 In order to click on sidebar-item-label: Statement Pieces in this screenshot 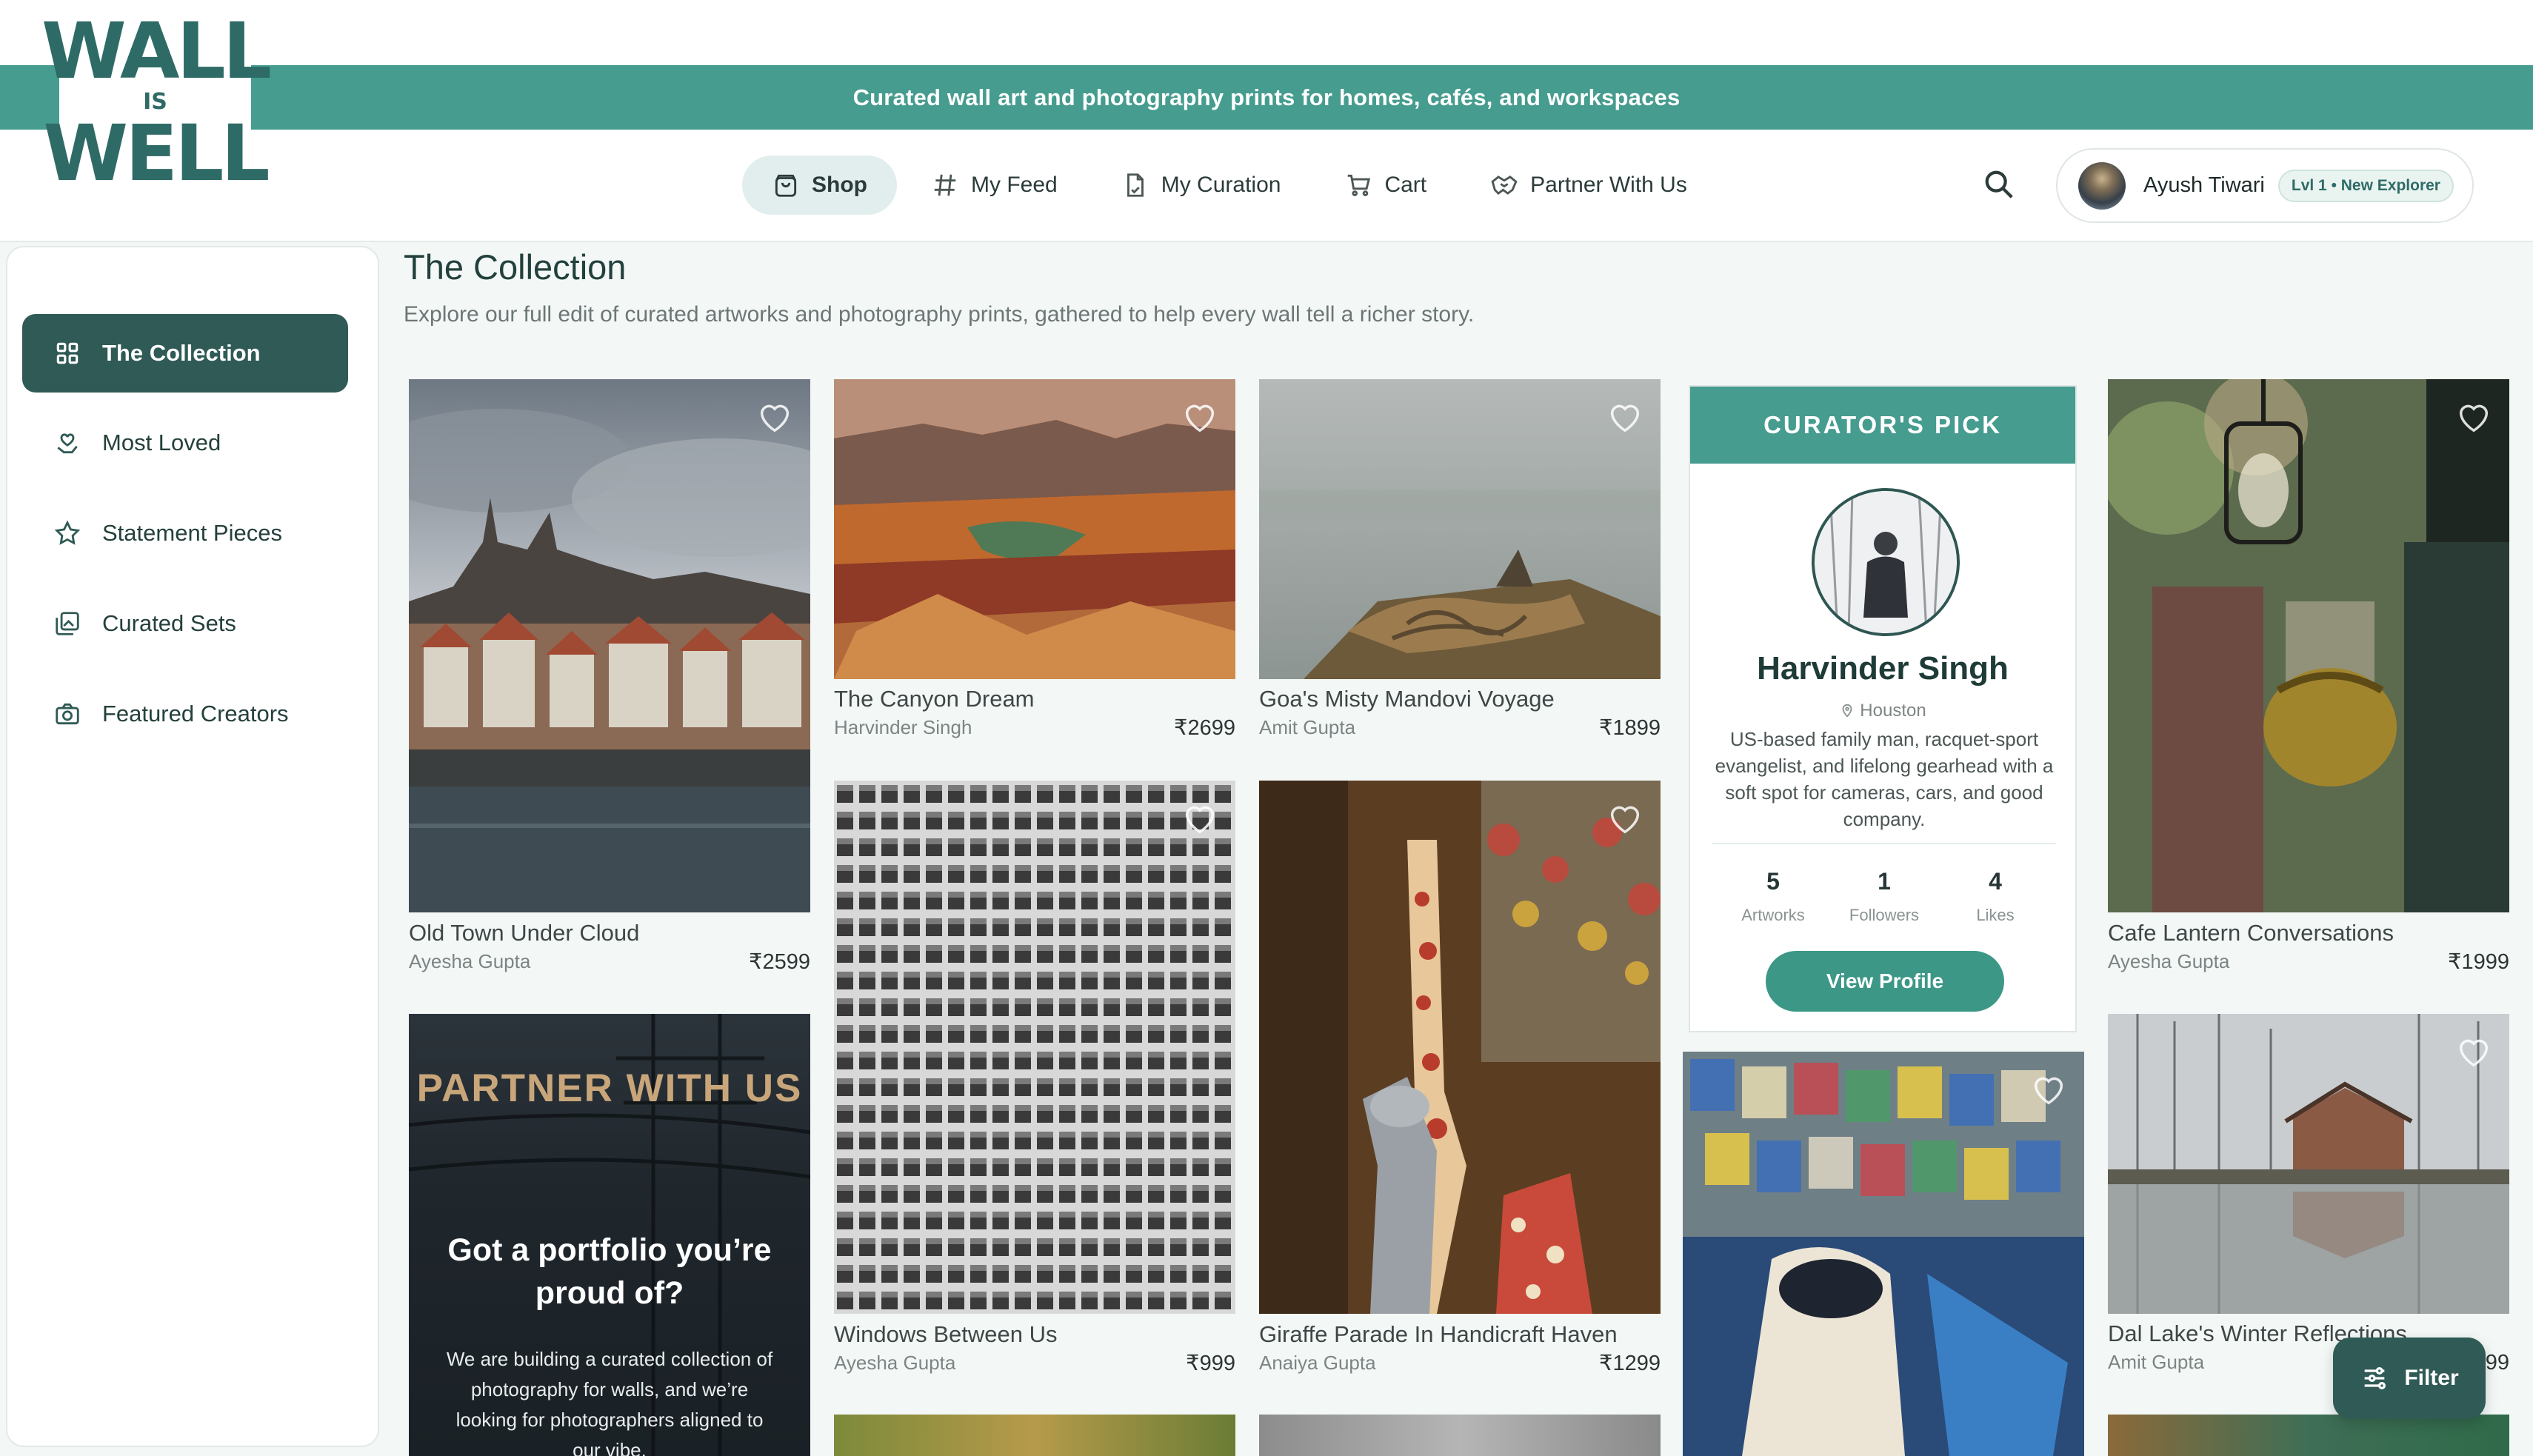, I will do `click(192, 533)`.